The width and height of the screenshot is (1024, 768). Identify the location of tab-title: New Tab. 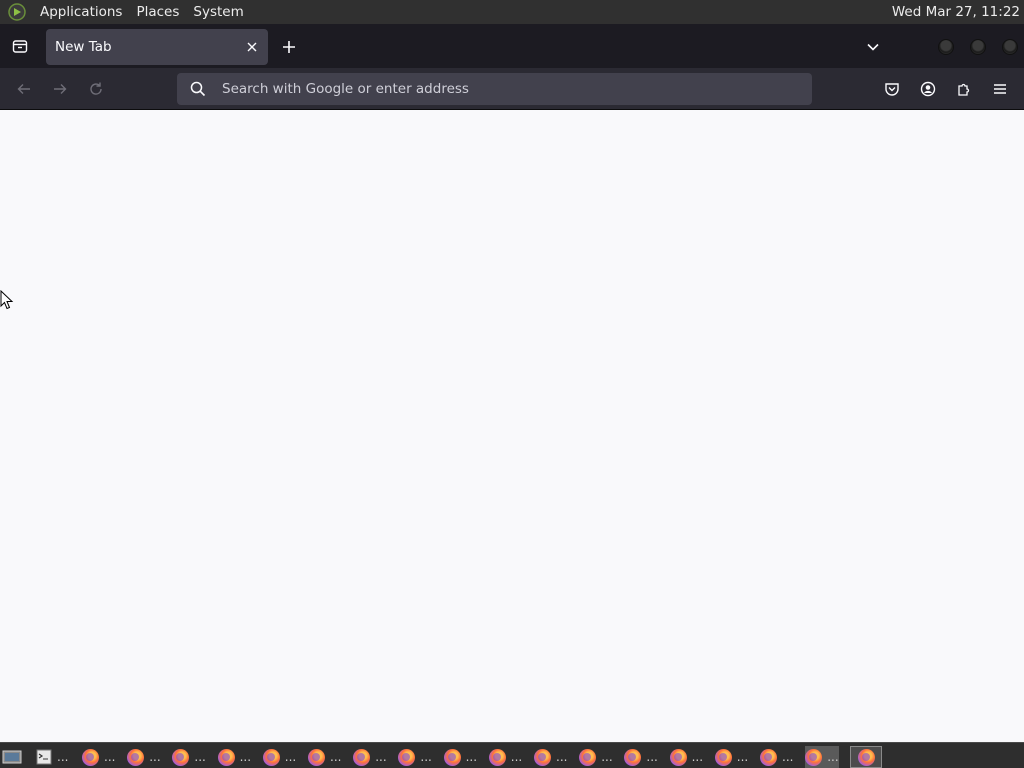
(83, 47).